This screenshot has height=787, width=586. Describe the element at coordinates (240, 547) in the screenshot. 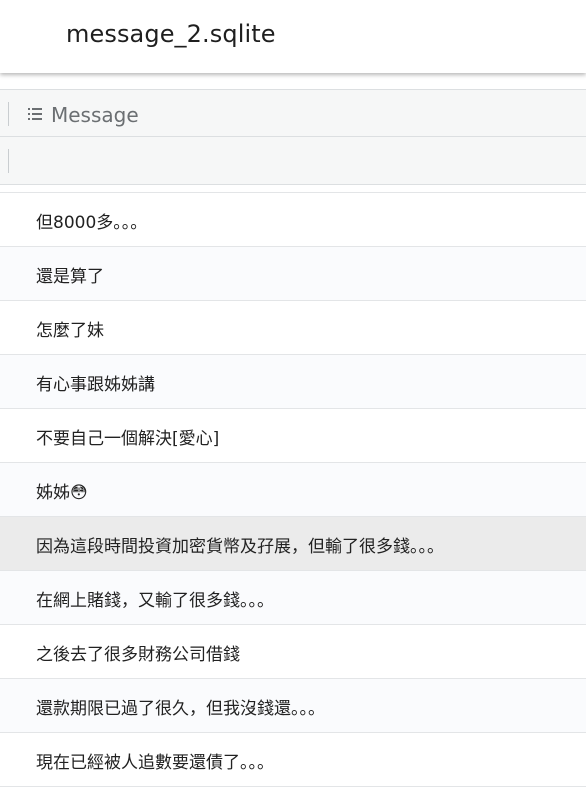

I see `message-cell: 因為這段時間投資加密貨幣及孖展，但輸了很多錢。。。` at that location.